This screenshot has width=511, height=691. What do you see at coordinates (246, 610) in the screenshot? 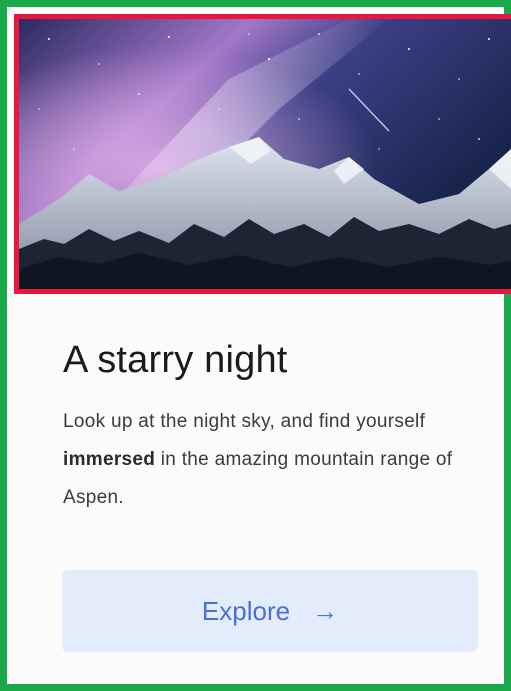
I see `explore-button-label: Explore` at bounding box center [246, 610].